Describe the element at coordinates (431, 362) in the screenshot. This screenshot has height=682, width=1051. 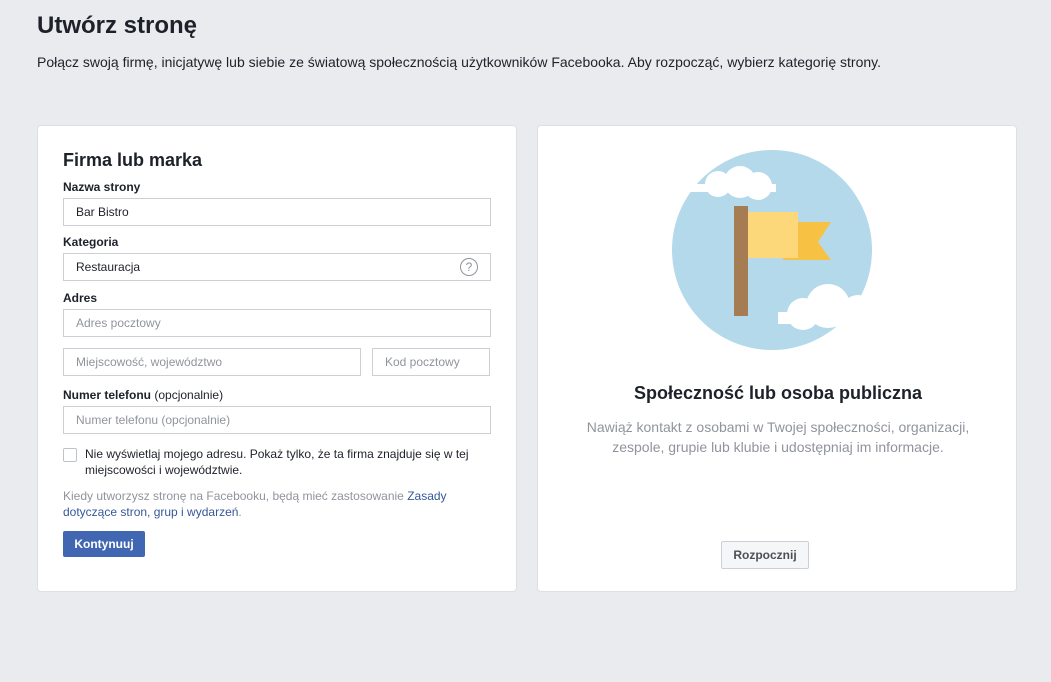
I see `zip-code-input` at that location.